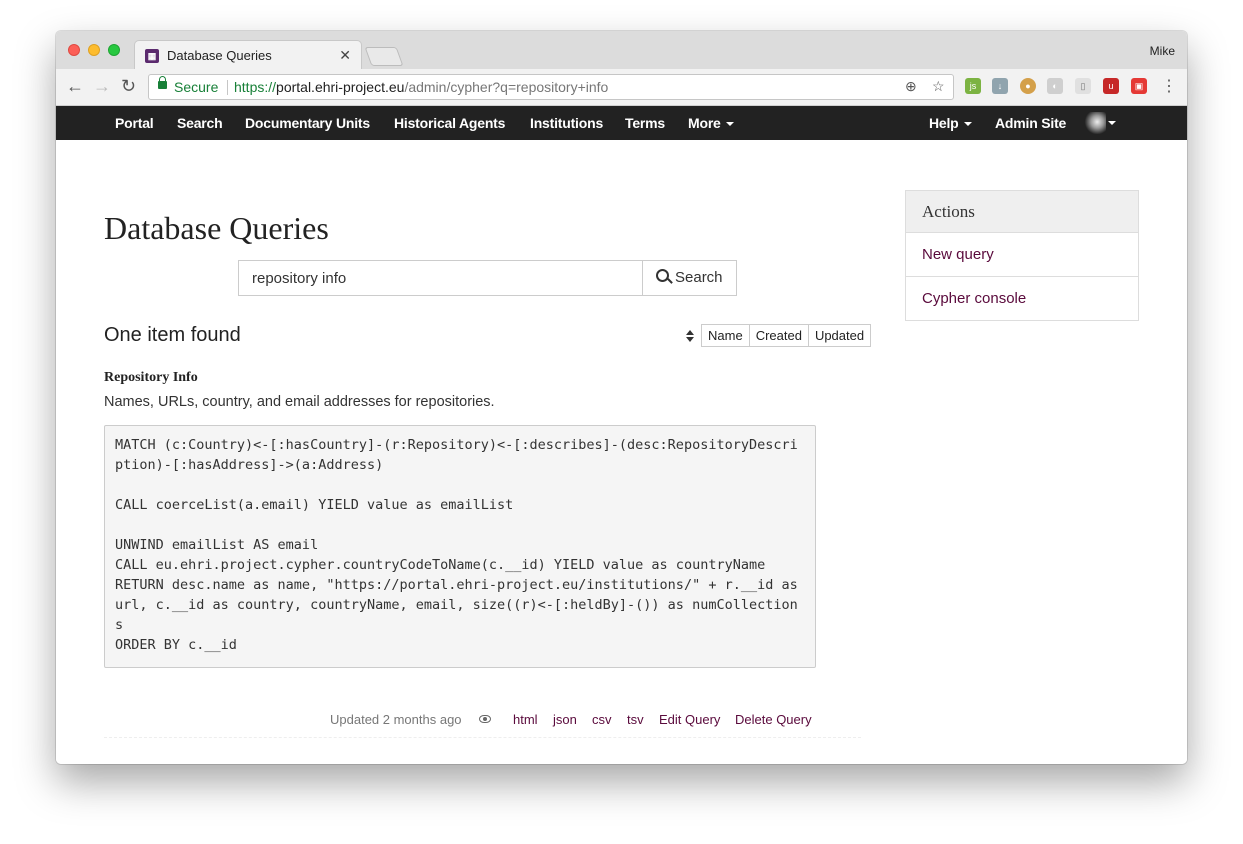 The width and height of the screenshot is (1243, 844). I want to click on nav-historical-agents: Historical Agents, so click(449, 123).